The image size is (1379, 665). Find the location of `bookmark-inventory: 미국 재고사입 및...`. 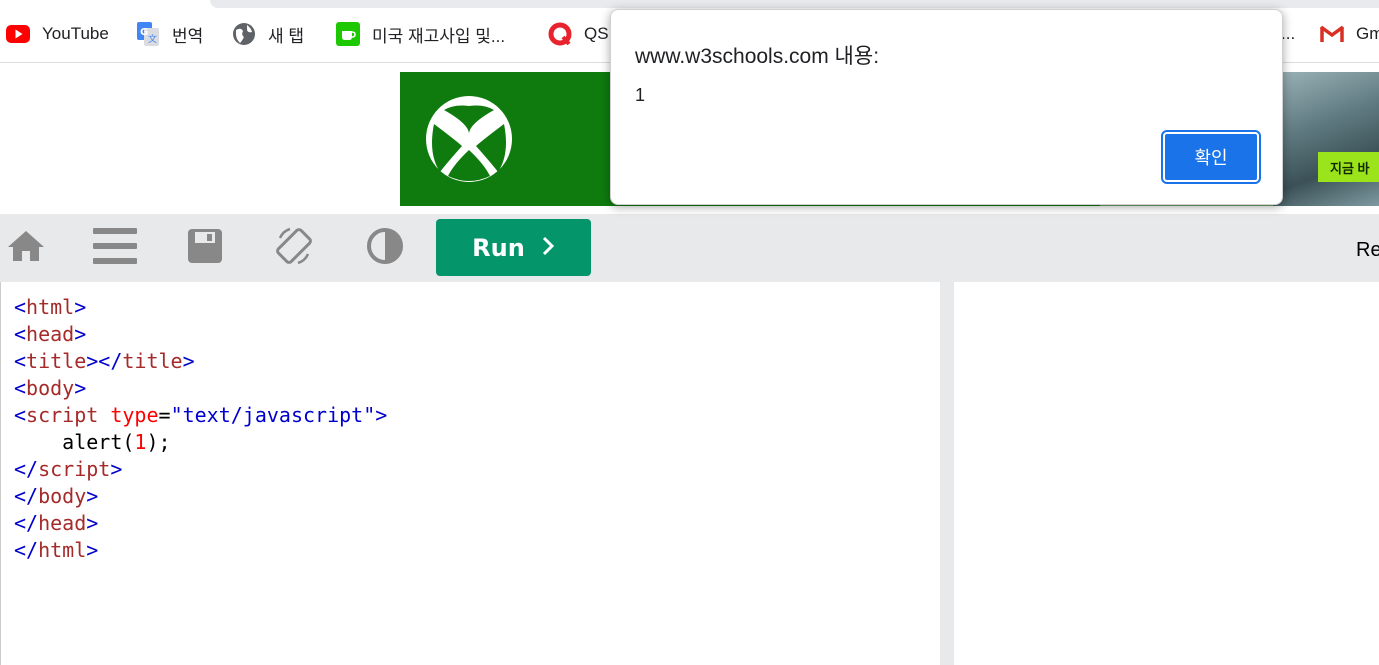

bookmark-inventory: 미국 재고사입 및... is located at coordinates (420, 34).